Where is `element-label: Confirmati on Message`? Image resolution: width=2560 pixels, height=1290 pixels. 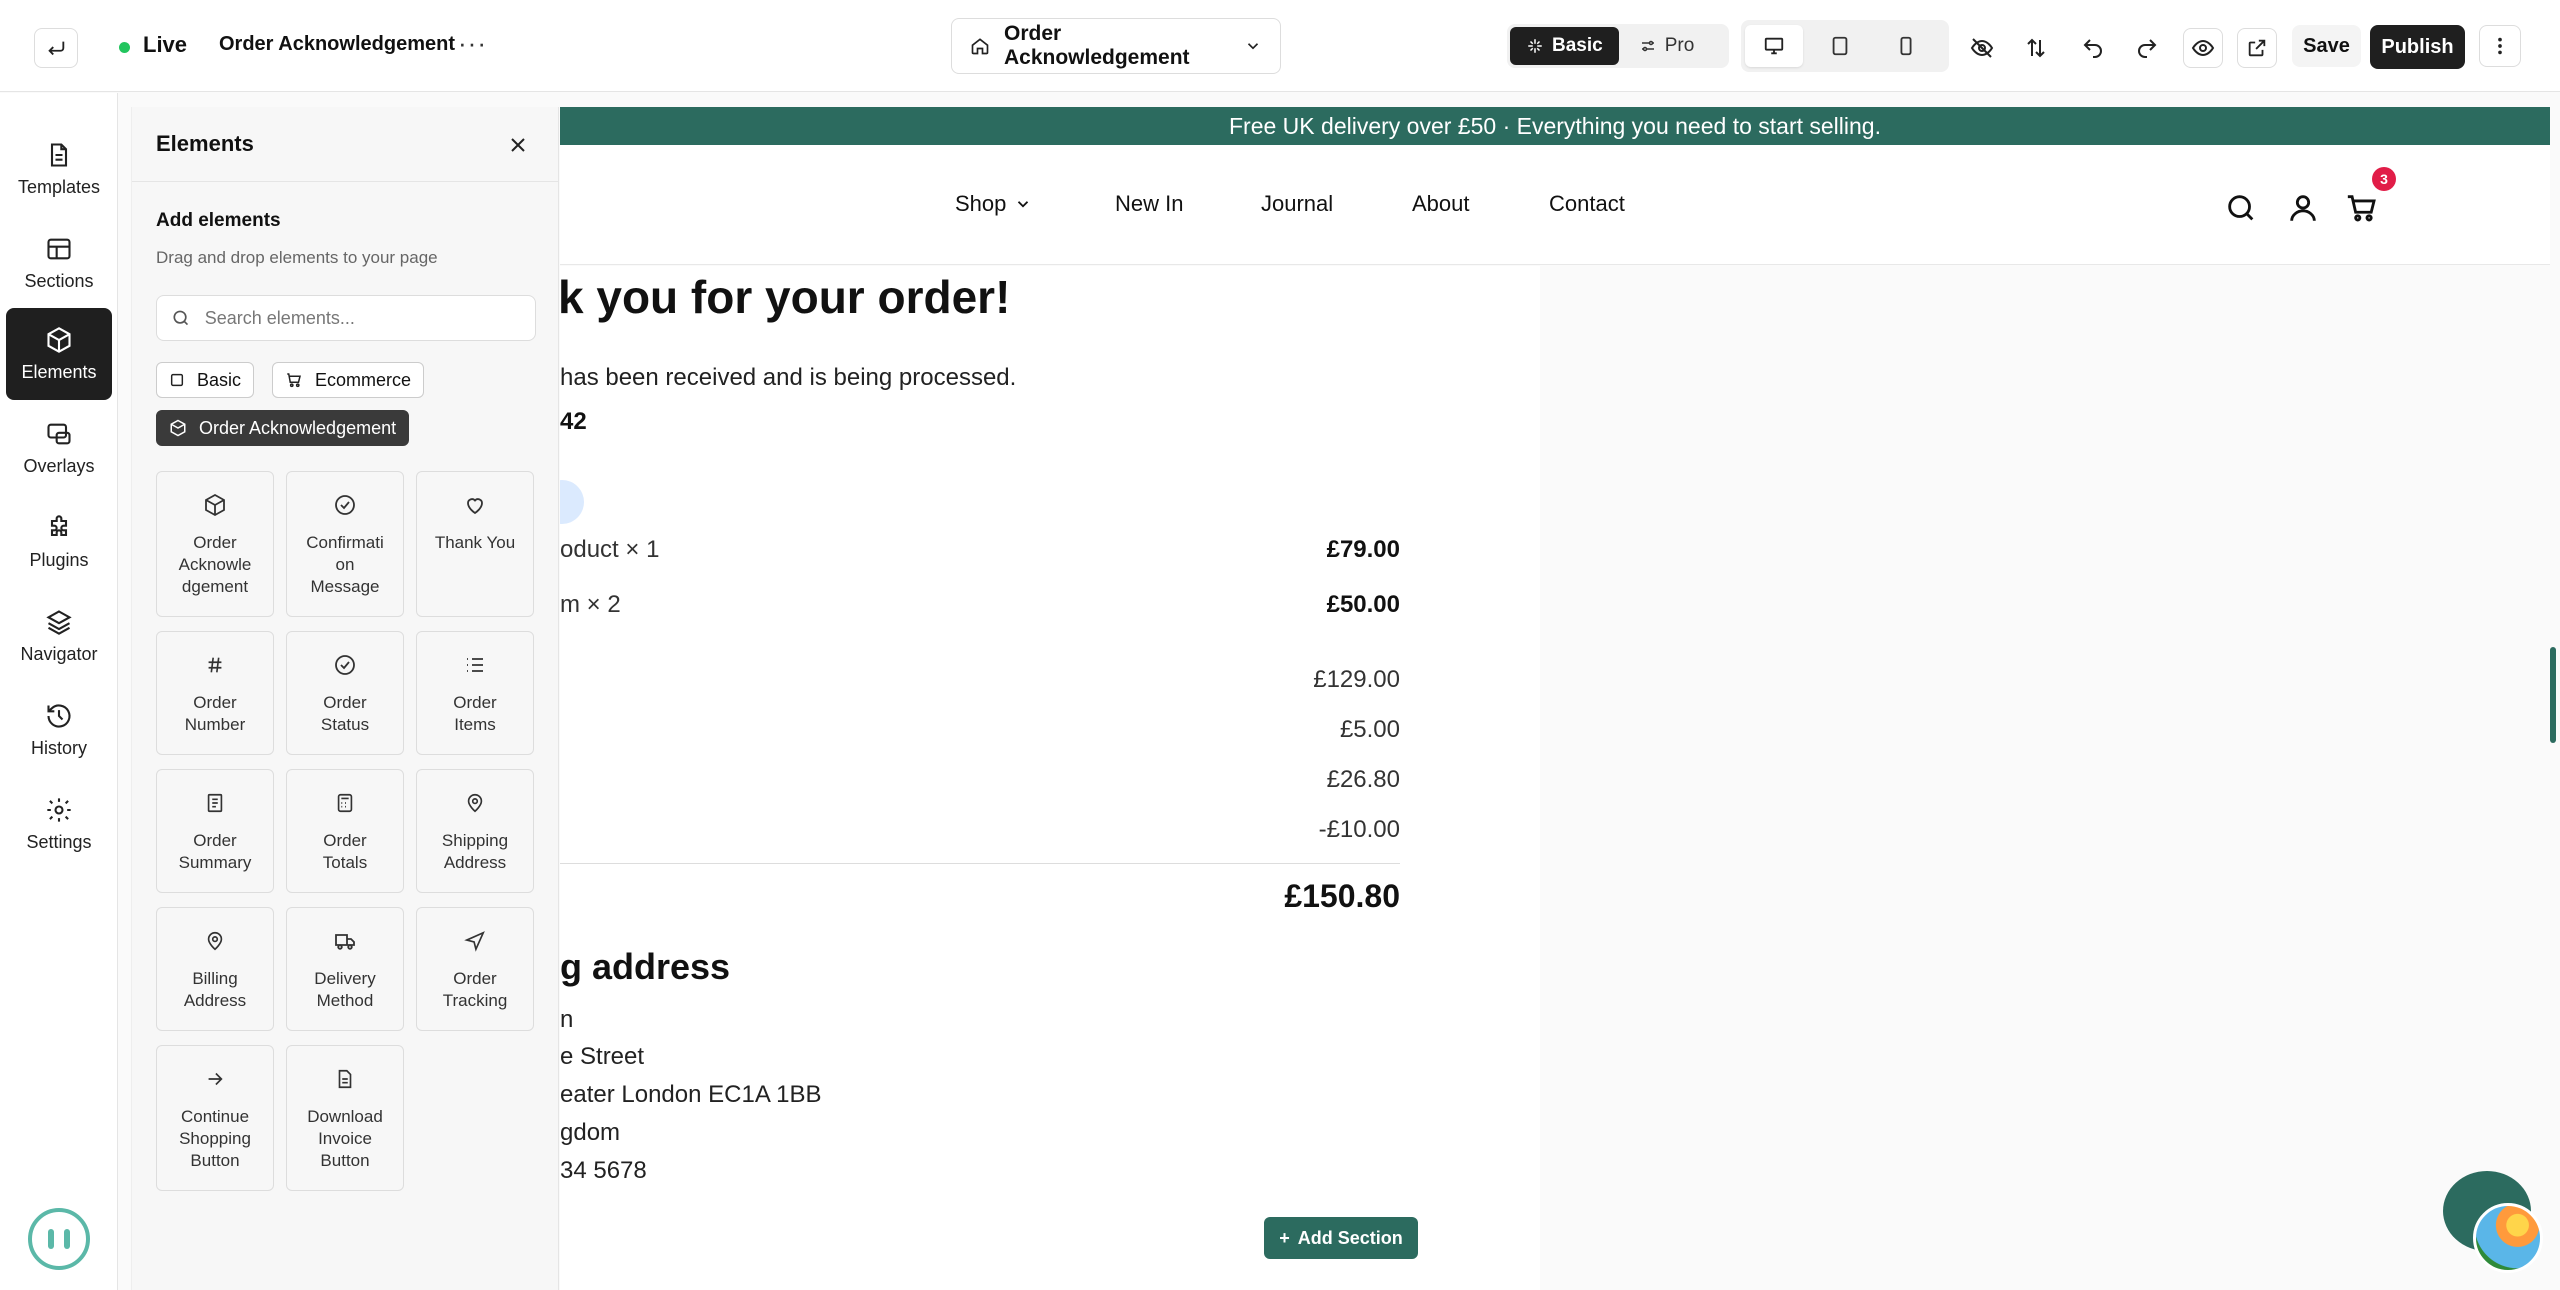
element-label: Confirmati on Message is located at coordinates (345, 564).